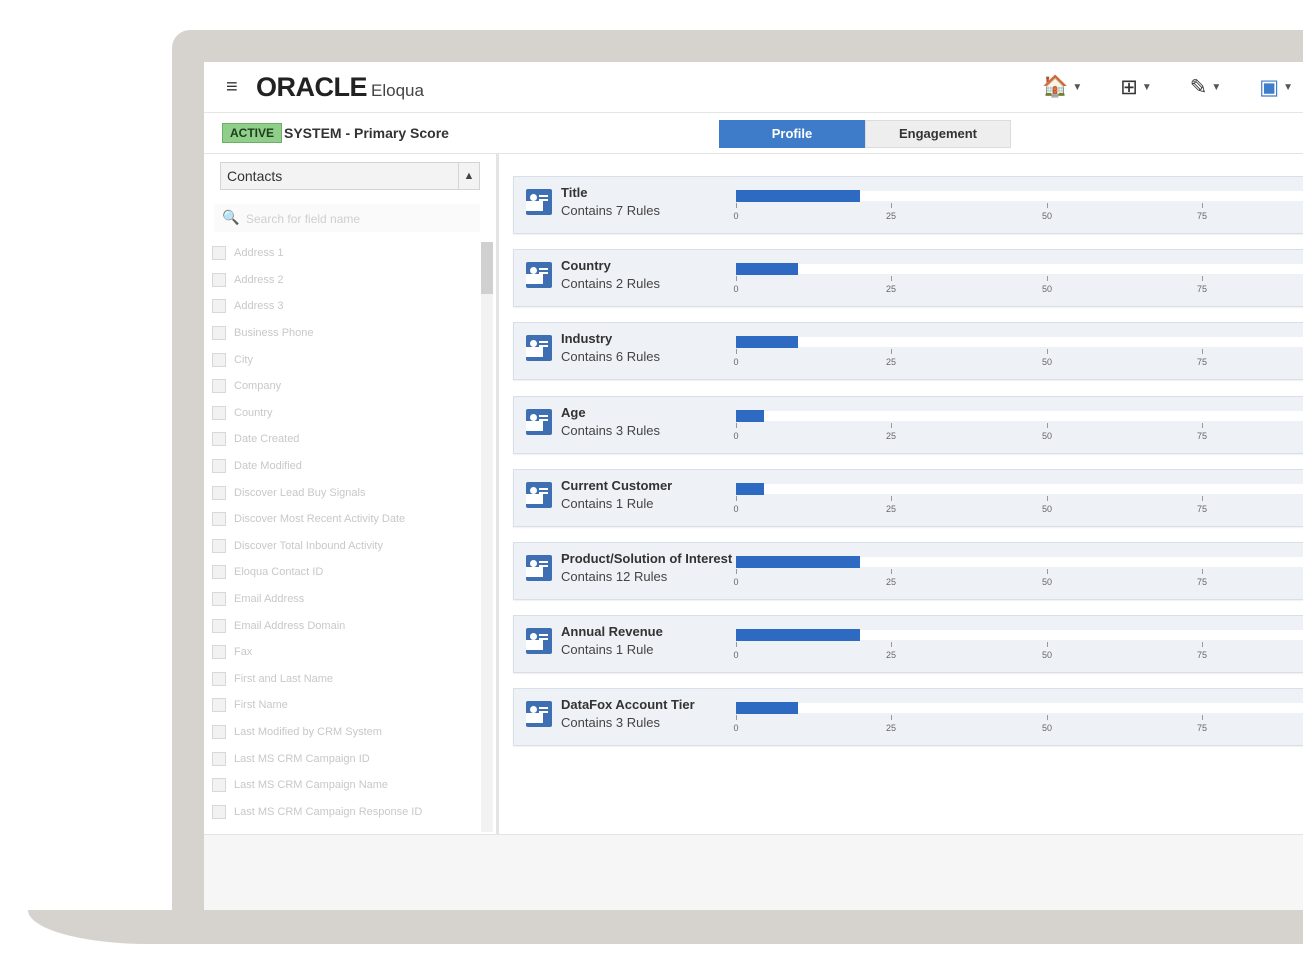 Image resolution: width=1303 pixels, height=976 pixels. What do you see at coordinates (487, 268) in the screenshot?
I see `scrollbar-thumb` at bounding box center [487, 268].